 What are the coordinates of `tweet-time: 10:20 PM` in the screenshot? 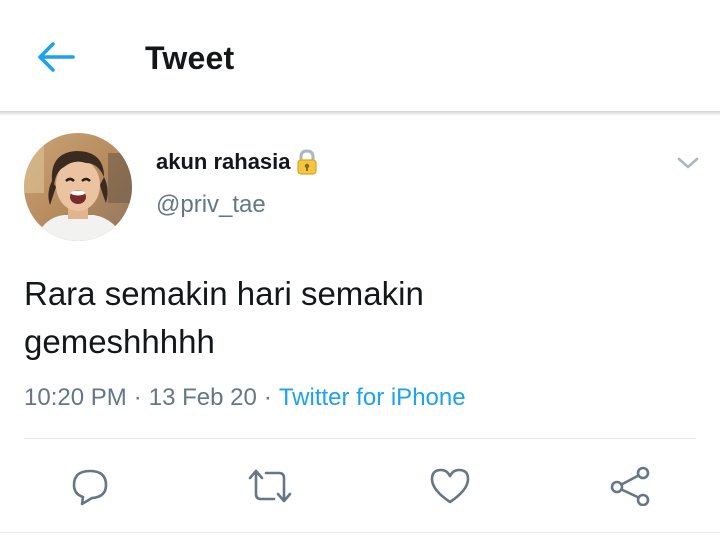 It's located at (75, 397).